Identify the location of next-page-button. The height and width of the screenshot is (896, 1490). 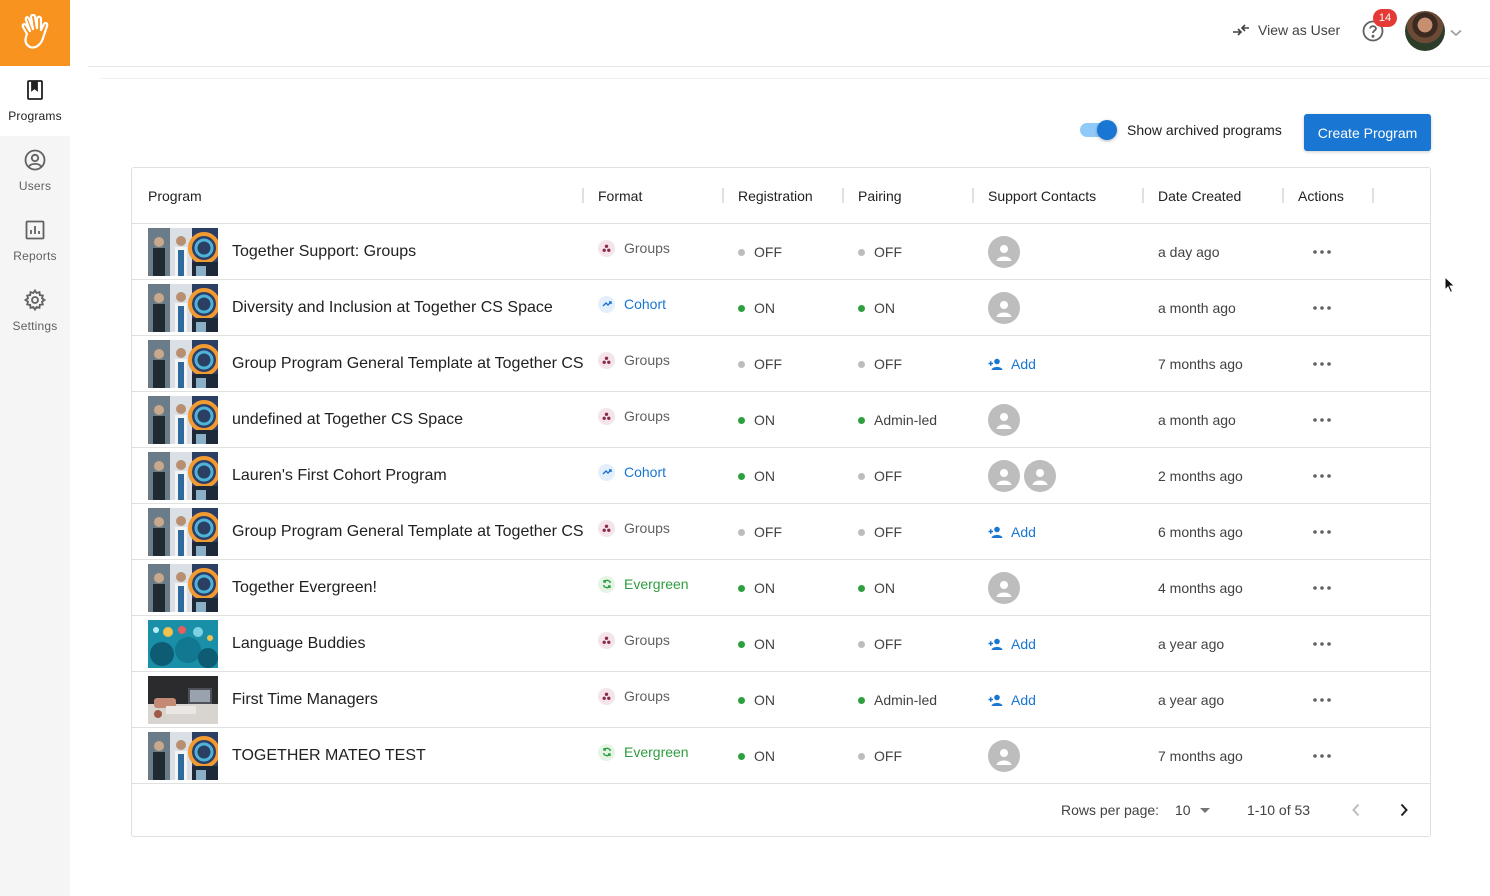
(1404, 810).